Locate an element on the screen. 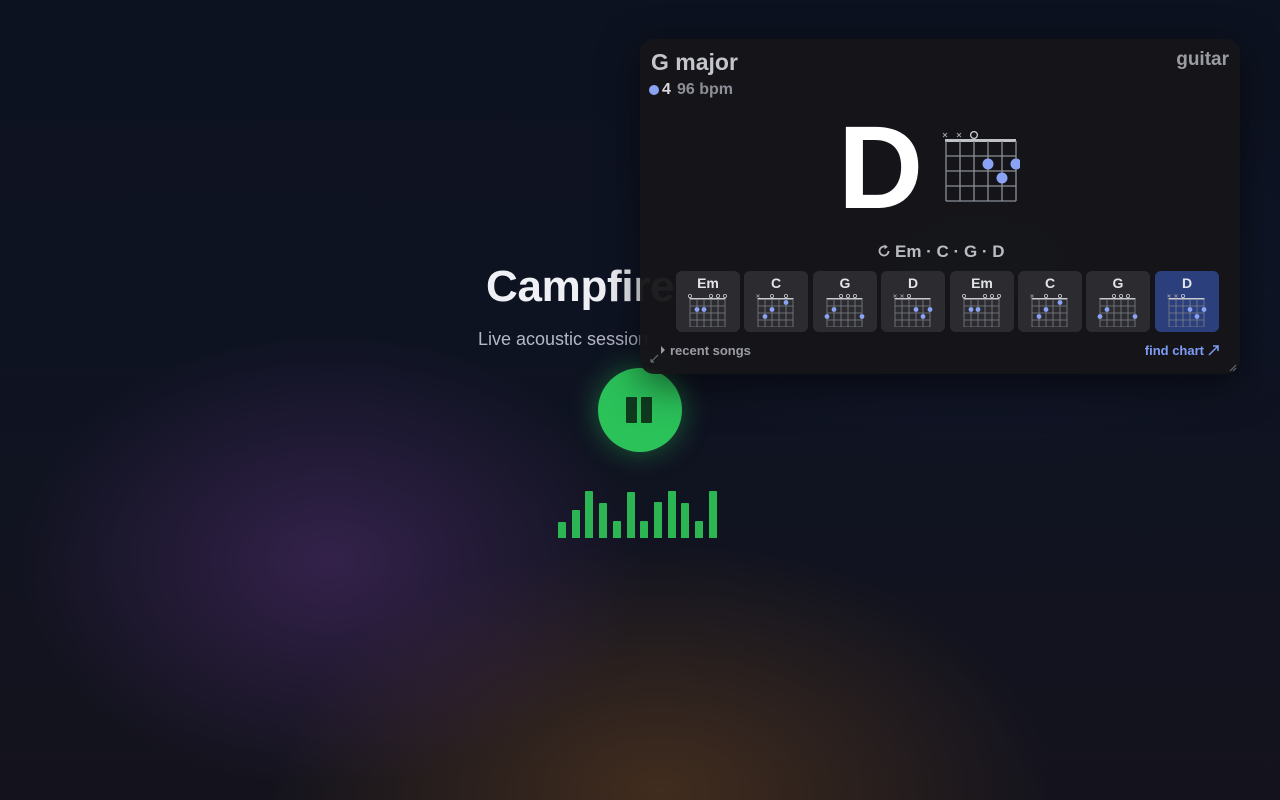  resize-corner-icon is located at coordinates (1233, 368).